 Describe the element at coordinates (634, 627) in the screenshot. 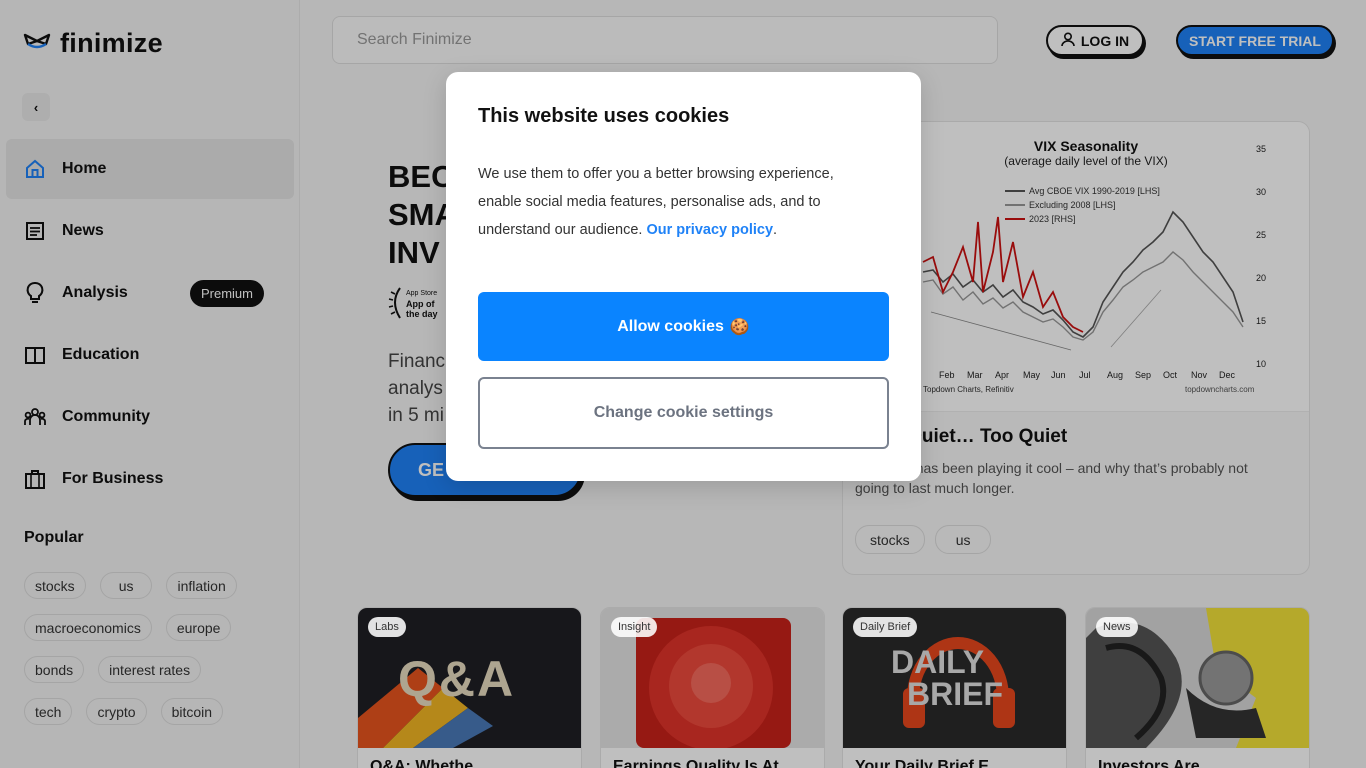

I see `card-label: Insight` at that location.